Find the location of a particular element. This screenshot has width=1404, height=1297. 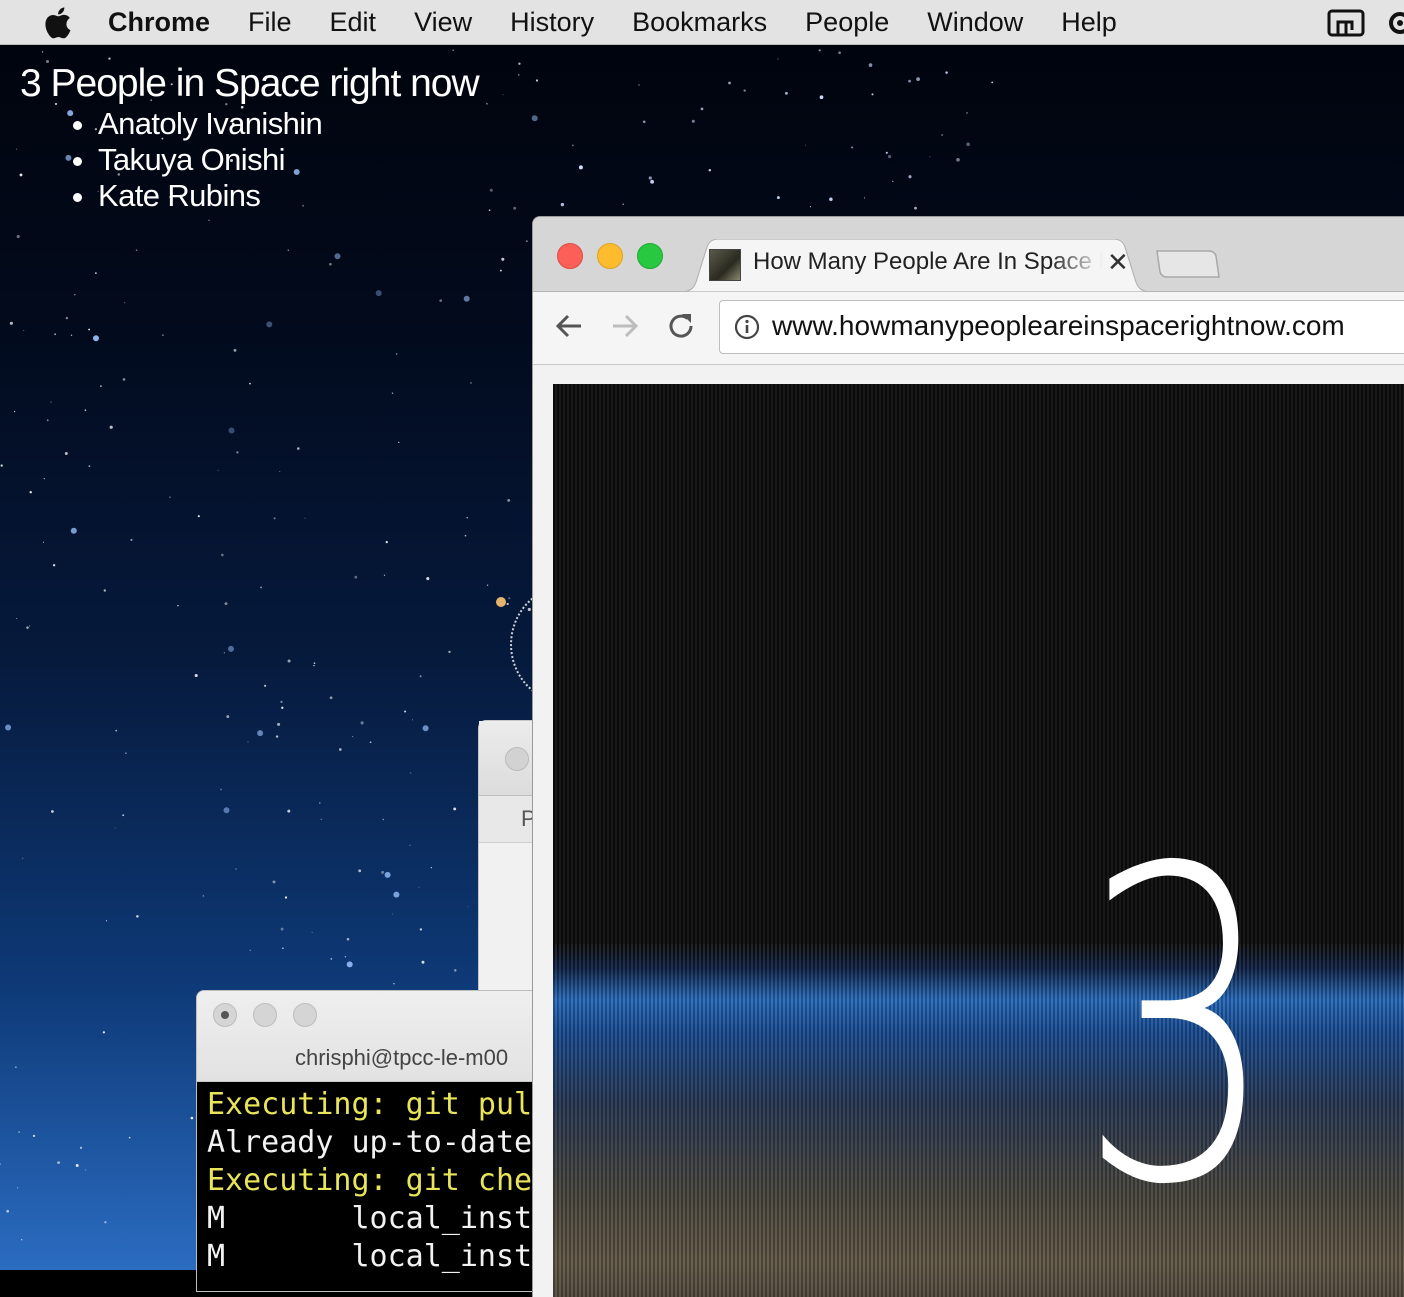

list-item: Anatoly Ivanishin is located at coordinates (288, 124).